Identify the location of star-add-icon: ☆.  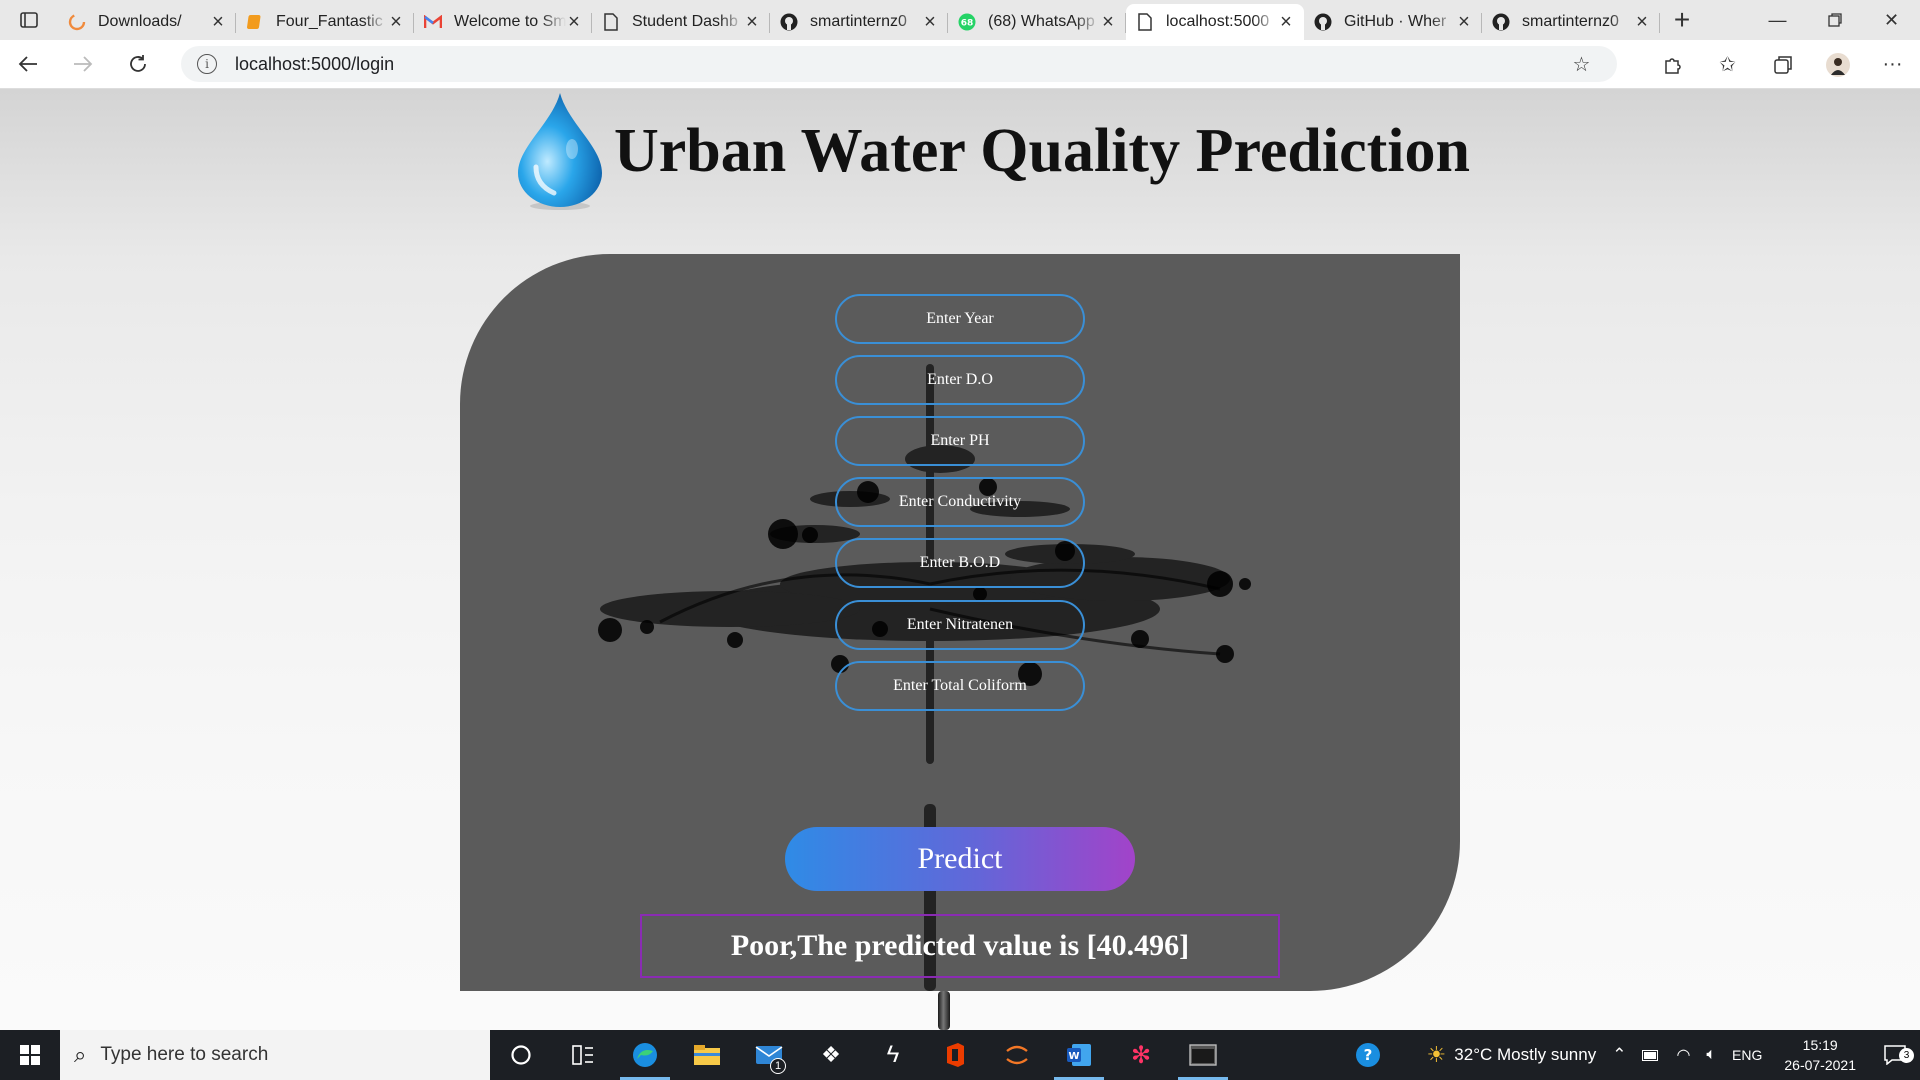
(1581, 65).